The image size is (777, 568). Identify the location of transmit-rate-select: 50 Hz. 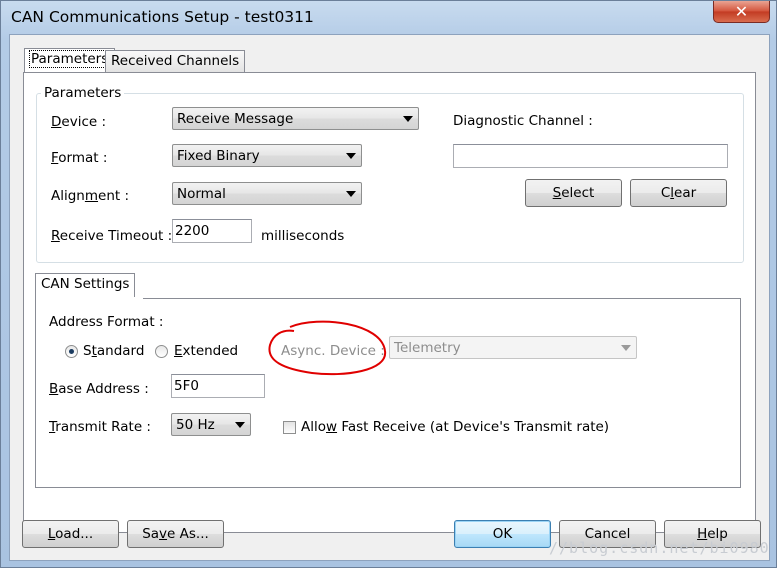
(211, 424).